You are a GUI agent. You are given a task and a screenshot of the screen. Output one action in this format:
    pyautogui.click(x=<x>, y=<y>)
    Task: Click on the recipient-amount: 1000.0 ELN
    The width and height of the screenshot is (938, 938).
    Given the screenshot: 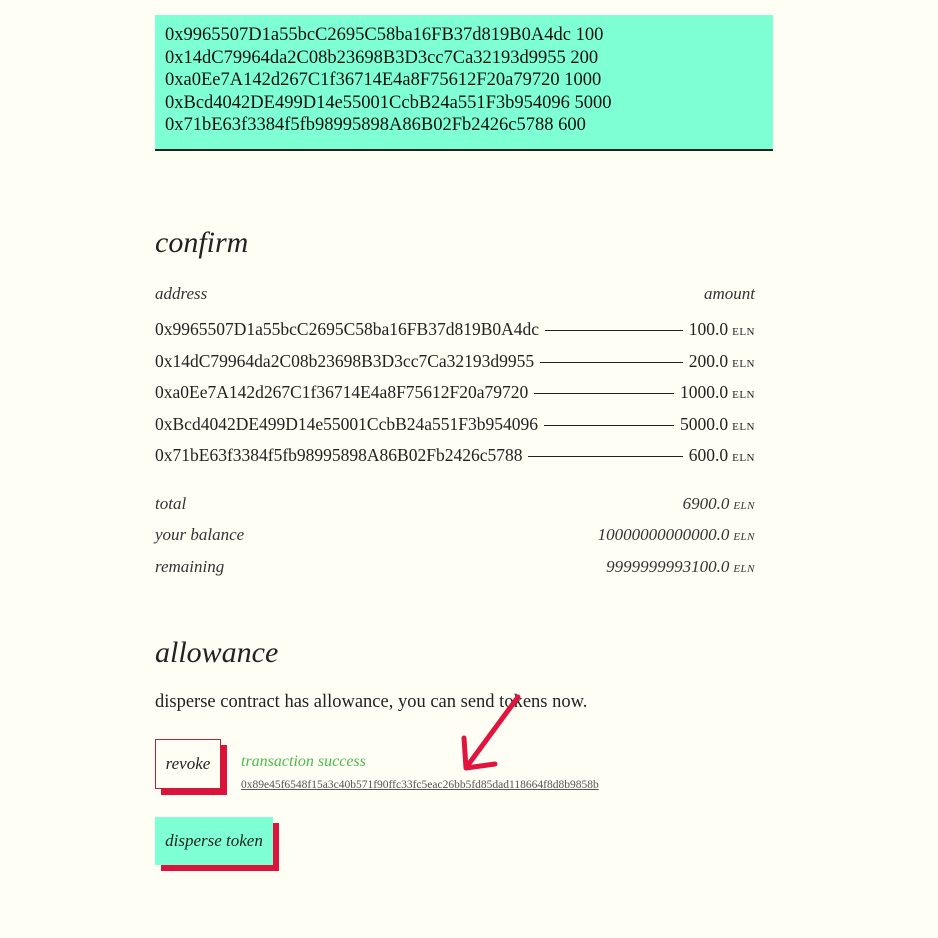 What is the action you would take?
    pyautogui.click(x=717, y=392)
    